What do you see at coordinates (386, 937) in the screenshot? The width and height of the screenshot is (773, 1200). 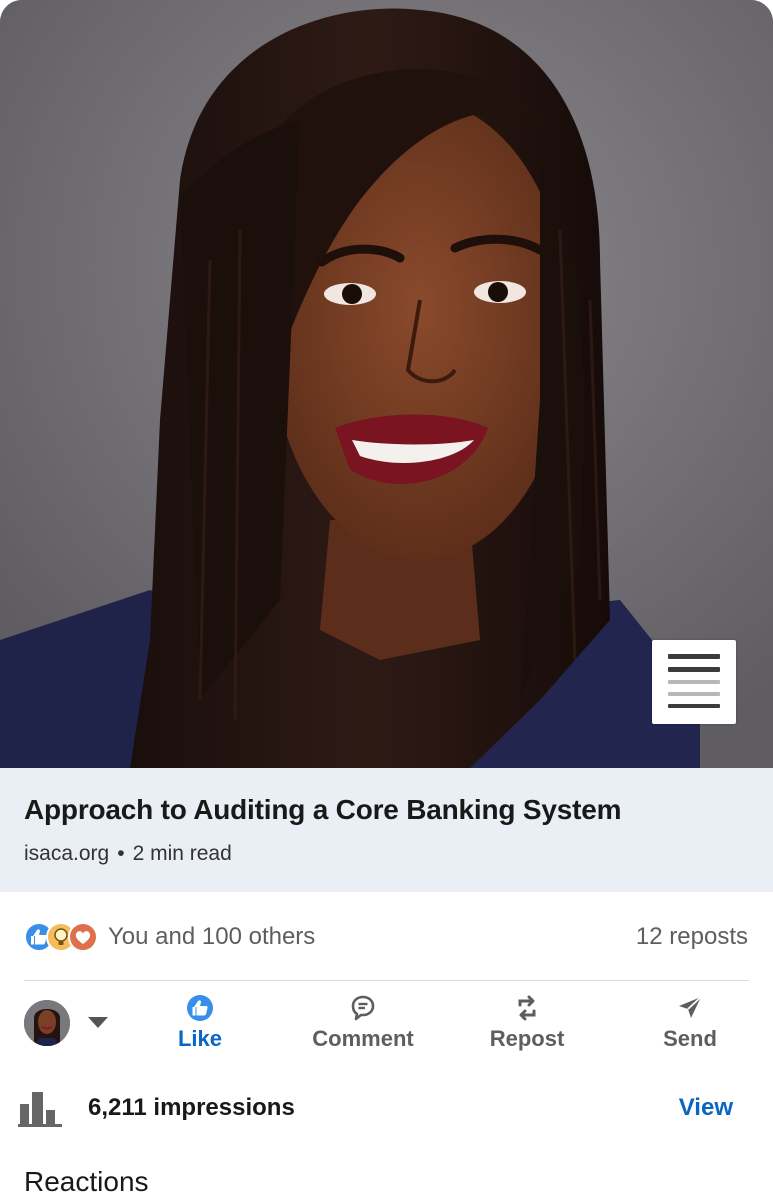 I see `social-counts-bar: You and 100 others 12 reposts` at bounding box center [386, 937].